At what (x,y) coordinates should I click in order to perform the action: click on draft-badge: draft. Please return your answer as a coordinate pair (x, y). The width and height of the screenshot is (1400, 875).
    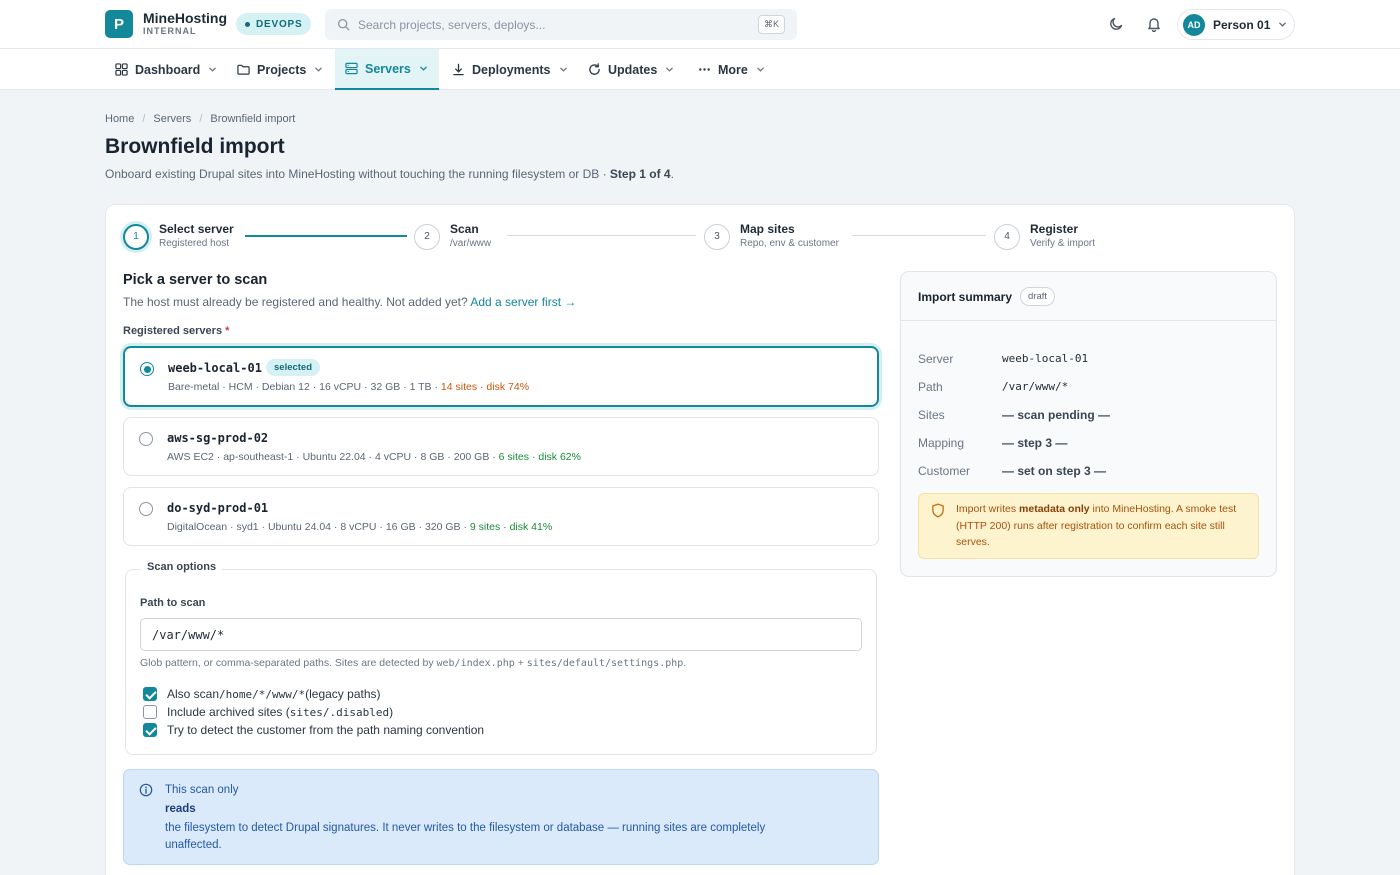
    Looking at the image, I should click on (1038, 296).